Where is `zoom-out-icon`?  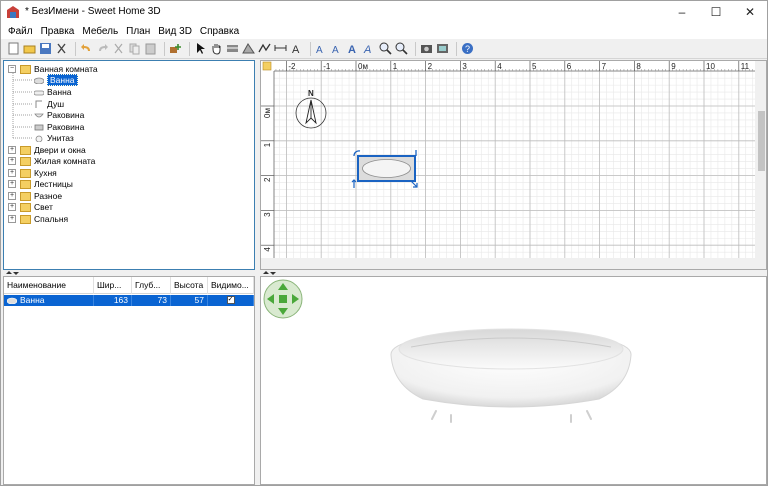
zoom-out-icon is located at coordinates (401, 48).